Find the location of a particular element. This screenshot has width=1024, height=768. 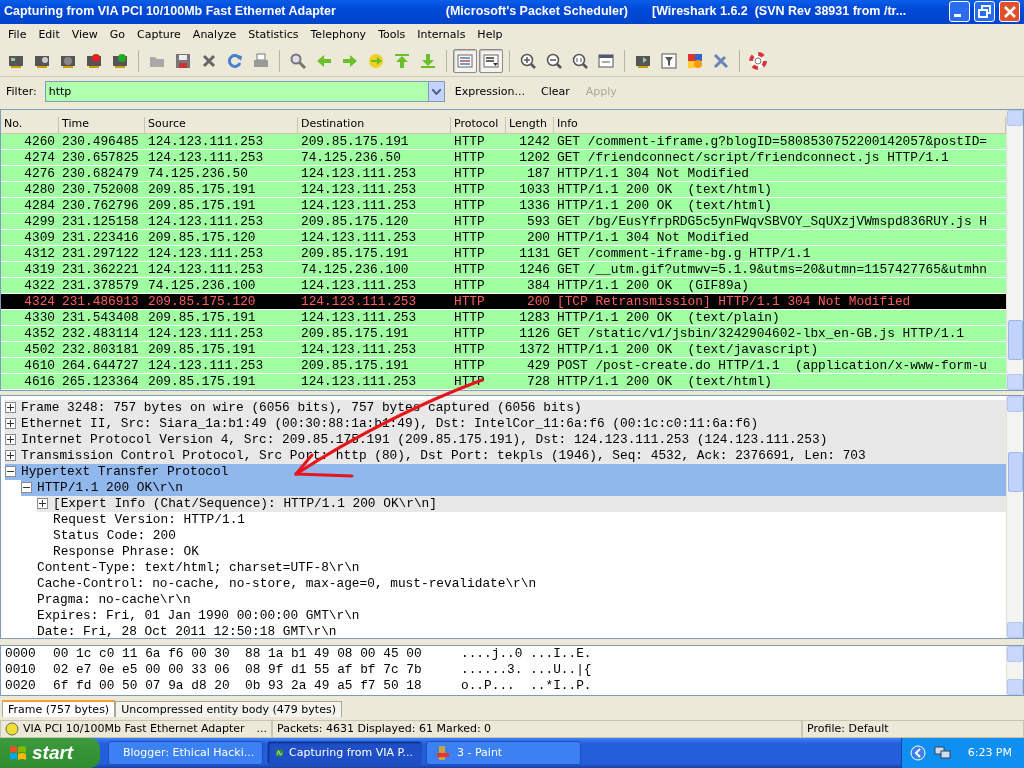

start-button: start is located at coordinates (50, 753).